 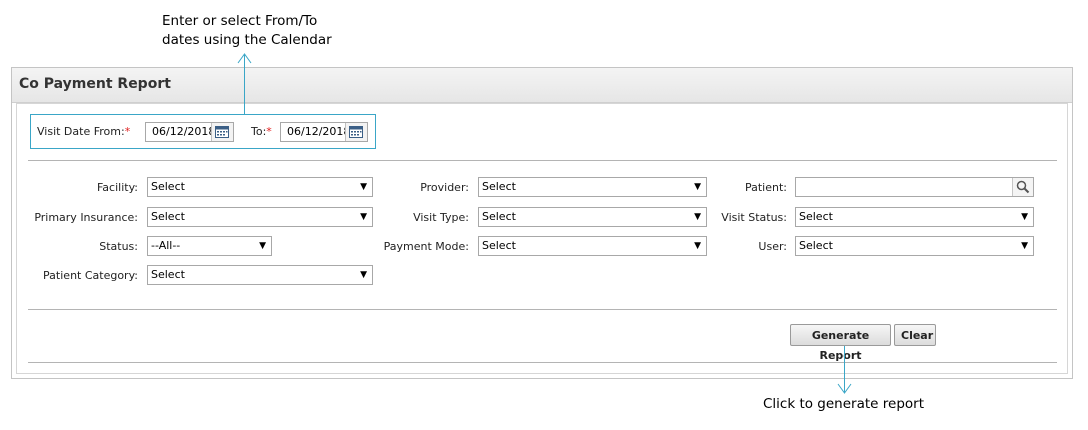 What do you see at coordinates (95, 84) in the screenshot?
I see `page-title: Co Payment Report` at bounding box center [95, 84].